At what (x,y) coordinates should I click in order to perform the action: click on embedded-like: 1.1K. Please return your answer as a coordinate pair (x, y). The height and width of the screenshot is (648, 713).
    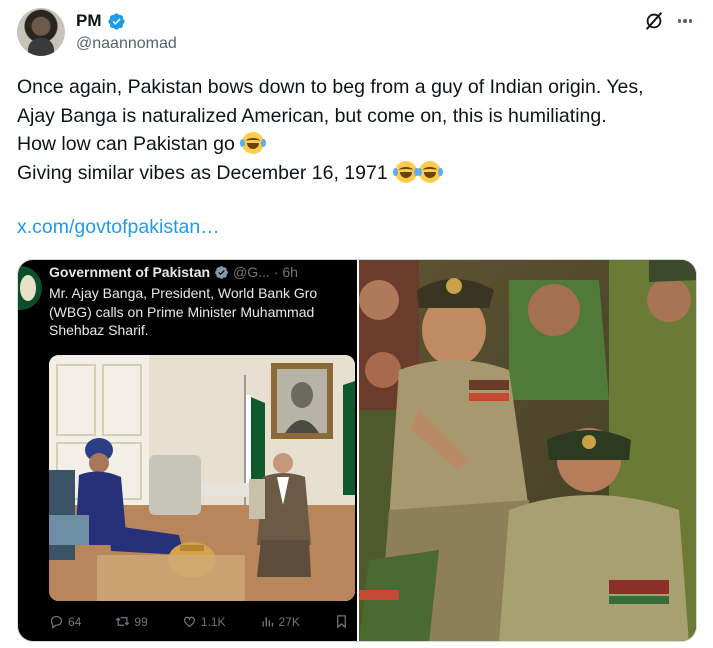
    Looking at the image, I should click on (204, 621).